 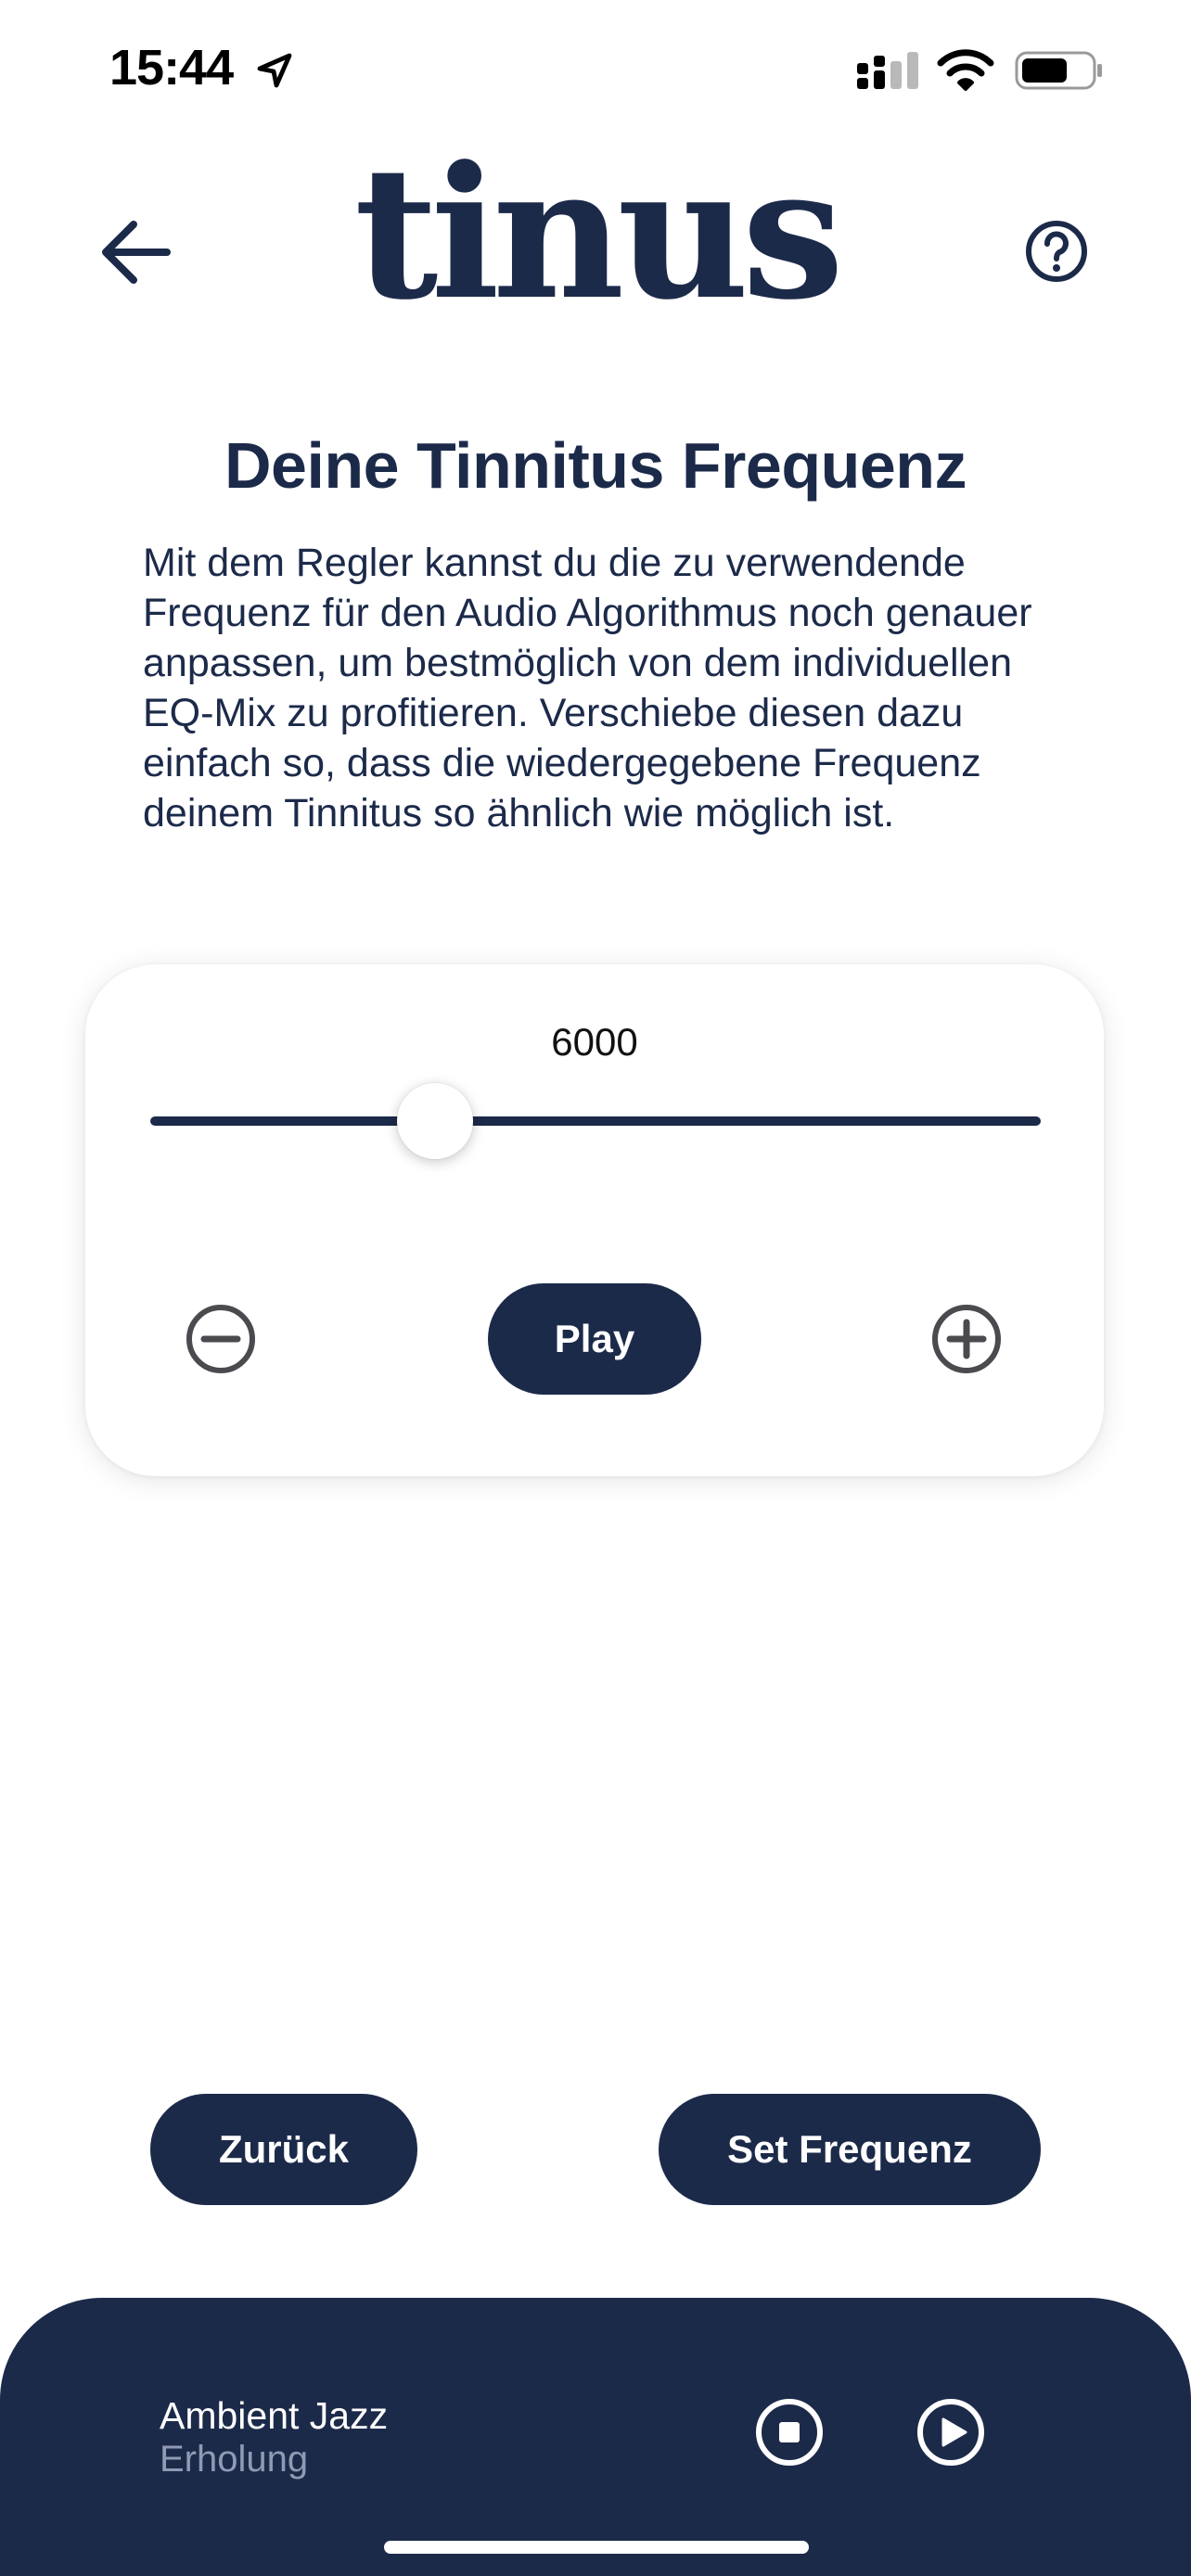 I want to click on back-button: Zurück, so click(x=283, y=2150).